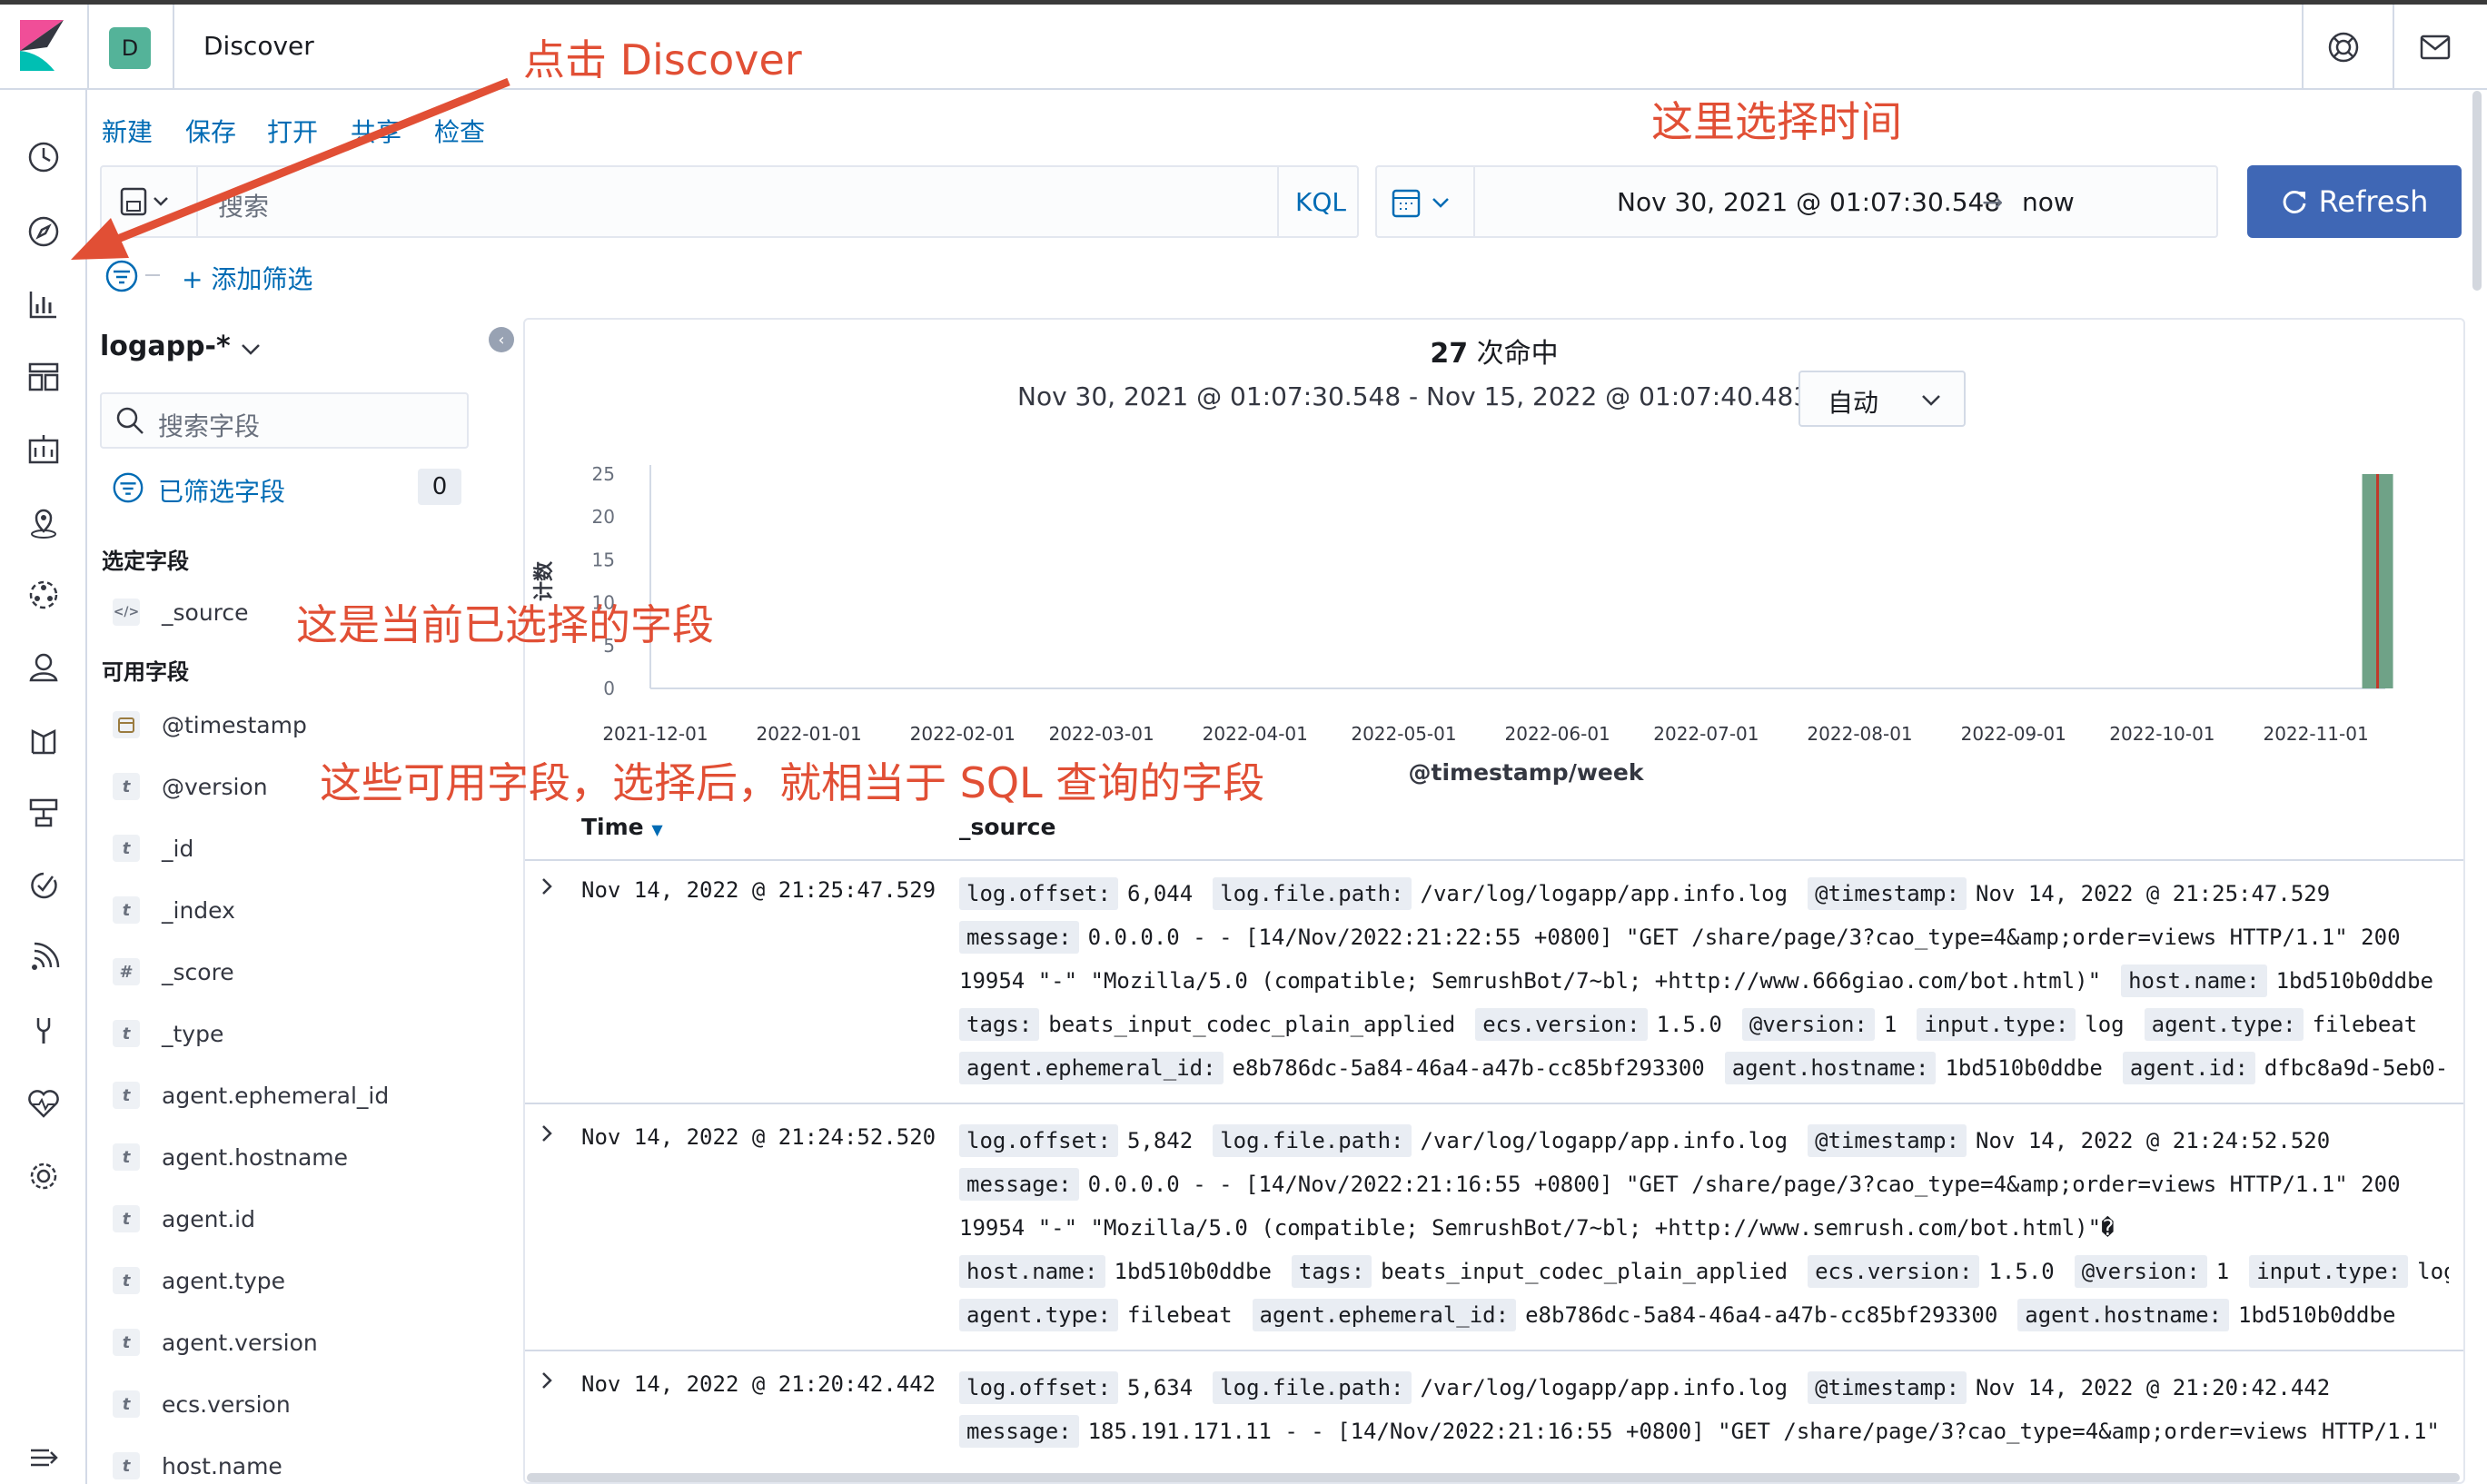 This screenshot has height=1484, width=2487. What do you see at coordinates (1101, 734) in the screenshot?
I see `x-tick-label: 2022-03-01` at bounding box center [1101, 734].